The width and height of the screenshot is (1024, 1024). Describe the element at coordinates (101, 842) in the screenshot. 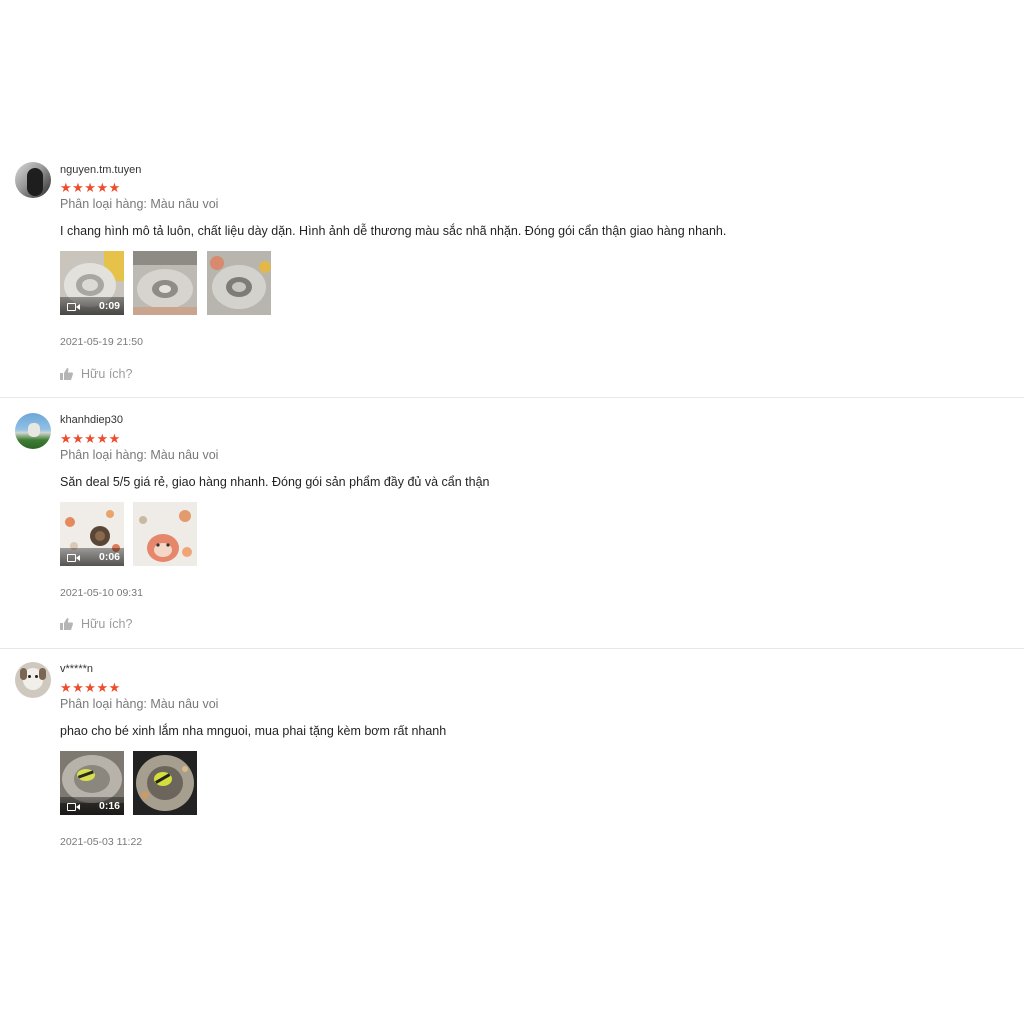

I see `review-timestamp: 2021-05-03 11:22` at that location.